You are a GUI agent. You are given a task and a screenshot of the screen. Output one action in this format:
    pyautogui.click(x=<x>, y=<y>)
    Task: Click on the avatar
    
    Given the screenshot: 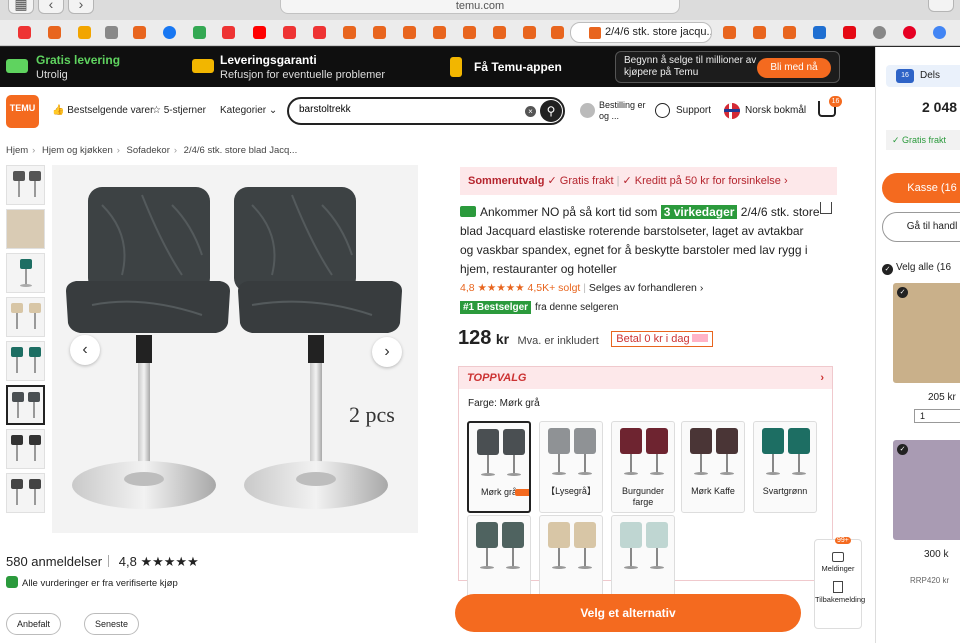 What is the action you would take?
    pyautogui.click(x=587, y=110)
    